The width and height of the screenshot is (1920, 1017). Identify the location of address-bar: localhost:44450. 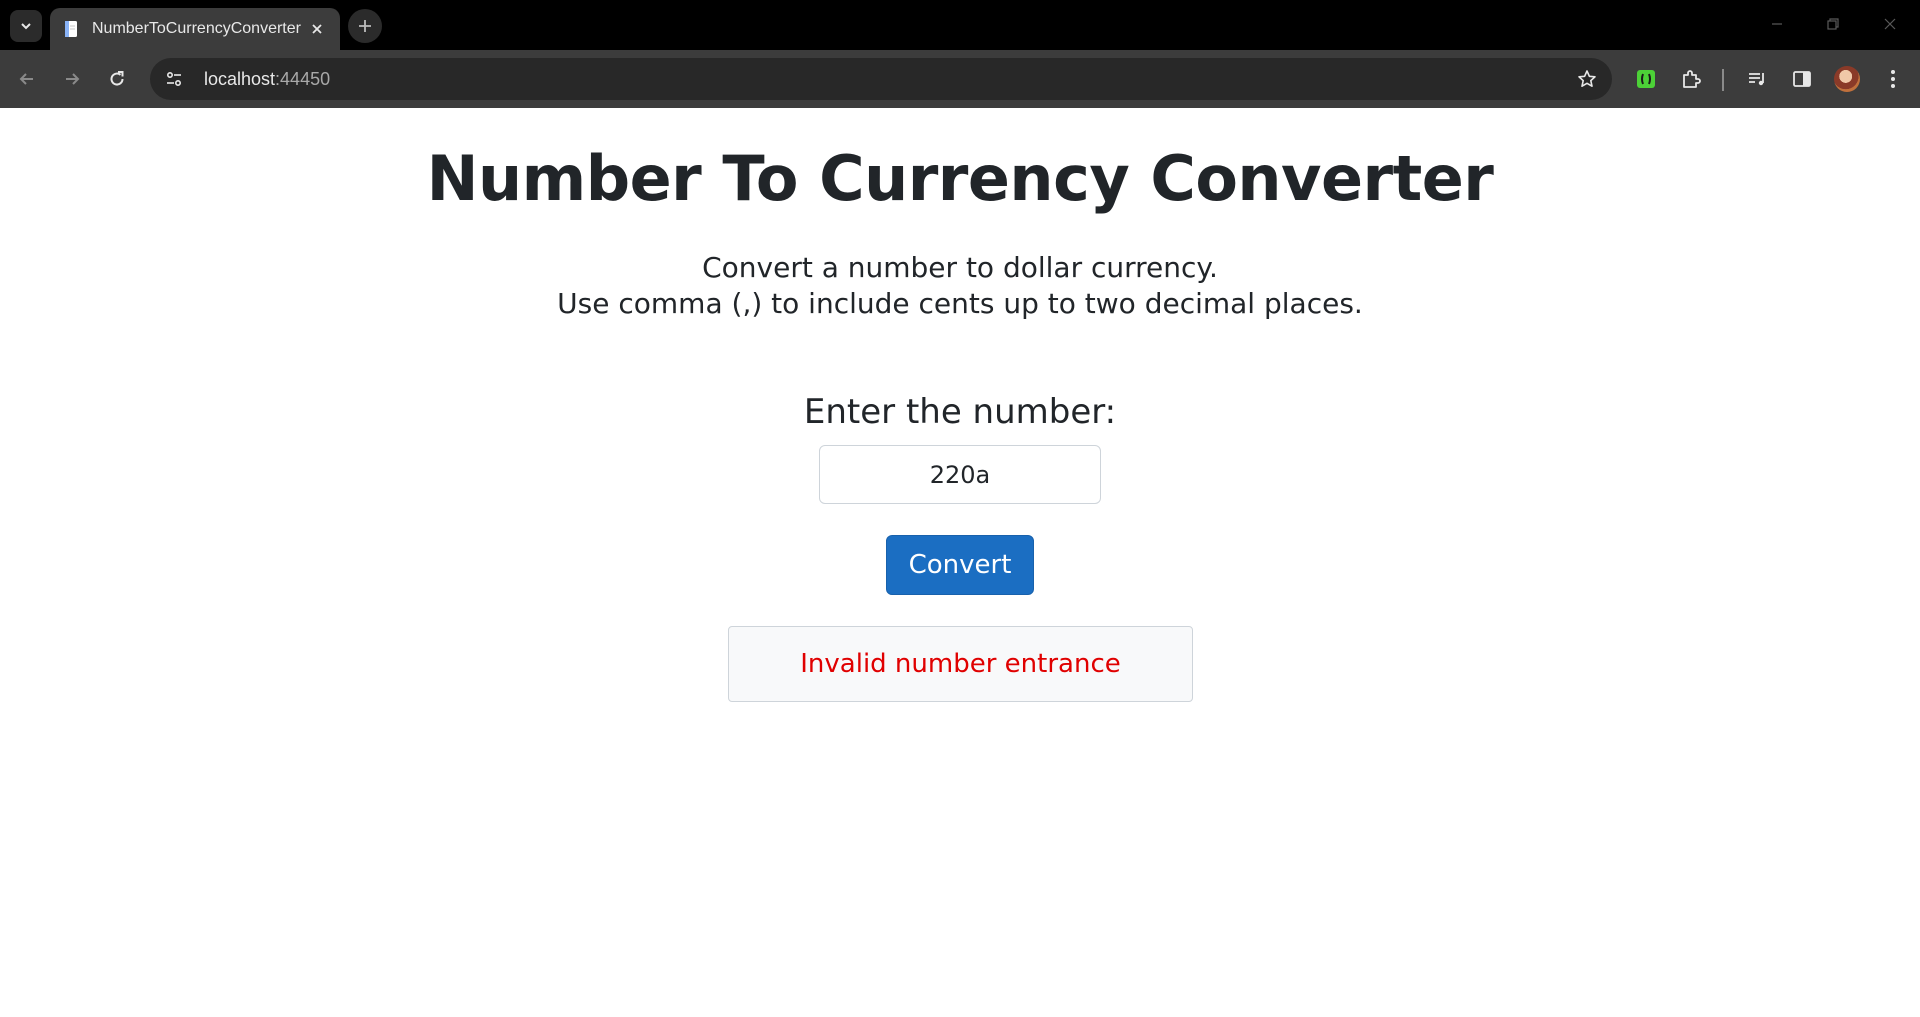
(881, 79).